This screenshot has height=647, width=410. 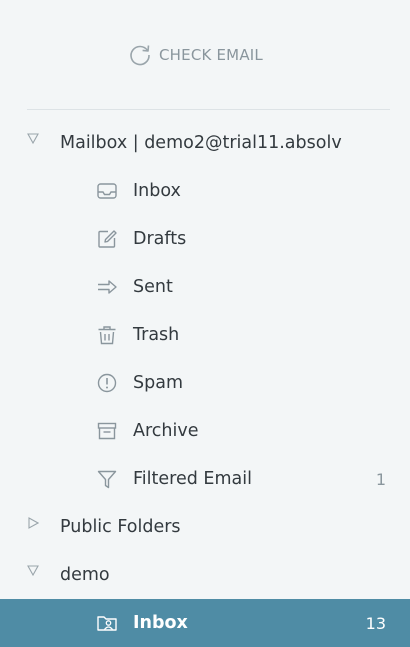 What do you see at coordinates (107, 191) in the screenshot?
I see `inbox-icon` at bounding box center [107, 191].